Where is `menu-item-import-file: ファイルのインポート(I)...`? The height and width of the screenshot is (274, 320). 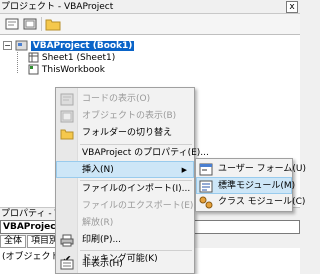
menu-item-import-file: ファイルのインポート(I)... is located at coordinates (125, 189).